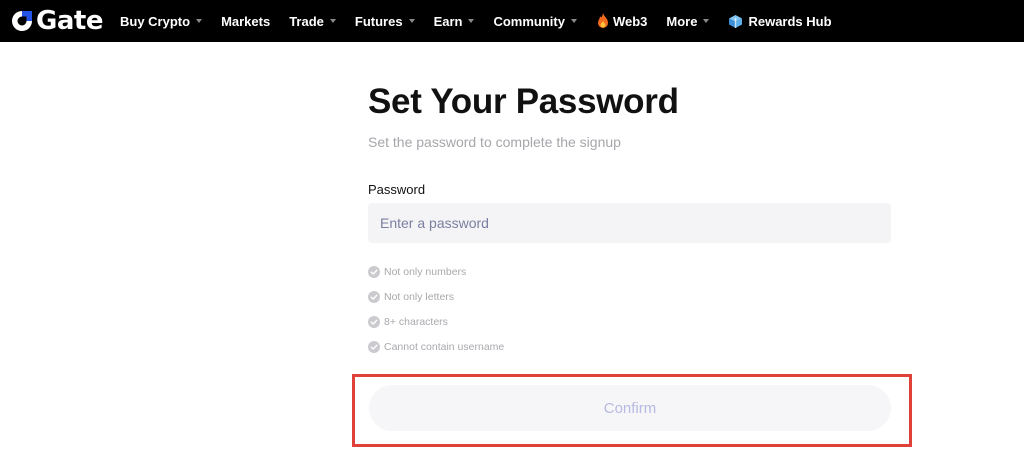  Describe the element at coordinates (425, 271) in the screenshot. I see `rule-text: Not only numbers` at that location.